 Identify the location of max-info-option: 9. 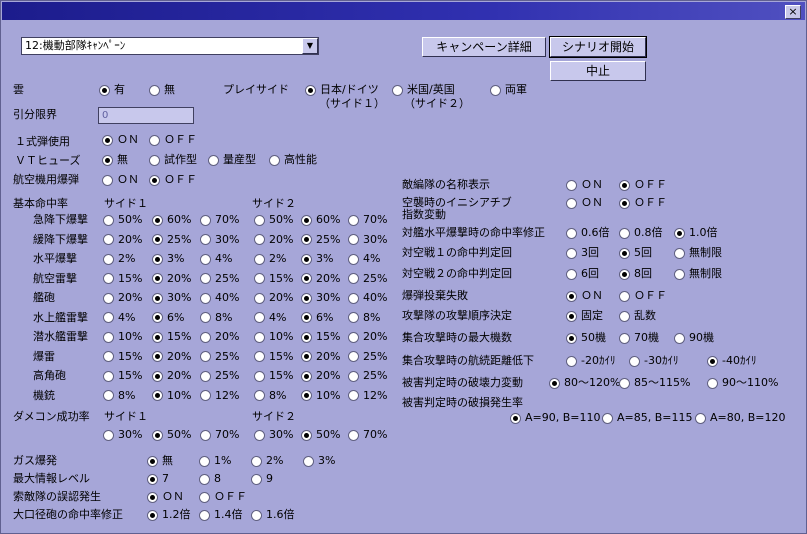
(262, 479).